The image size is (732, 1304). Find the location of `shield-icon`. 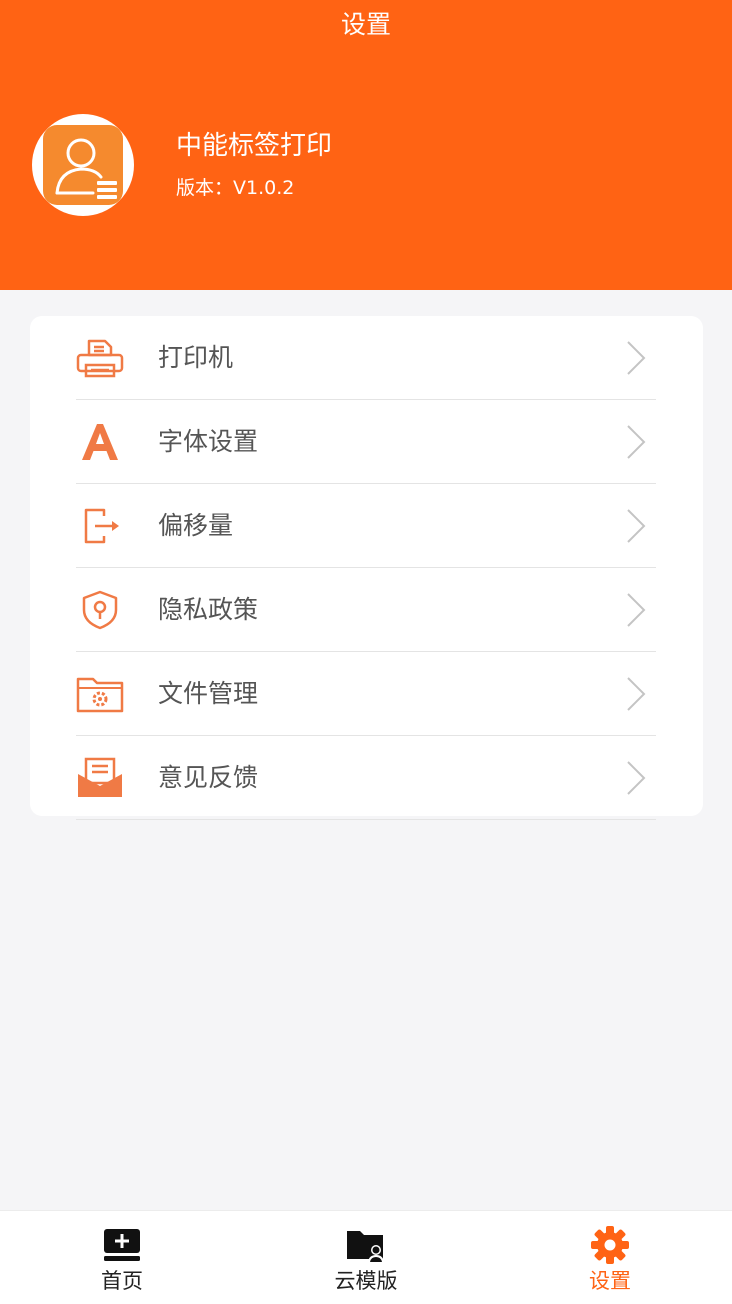

shield-icon is located at coordinates (100, 610).